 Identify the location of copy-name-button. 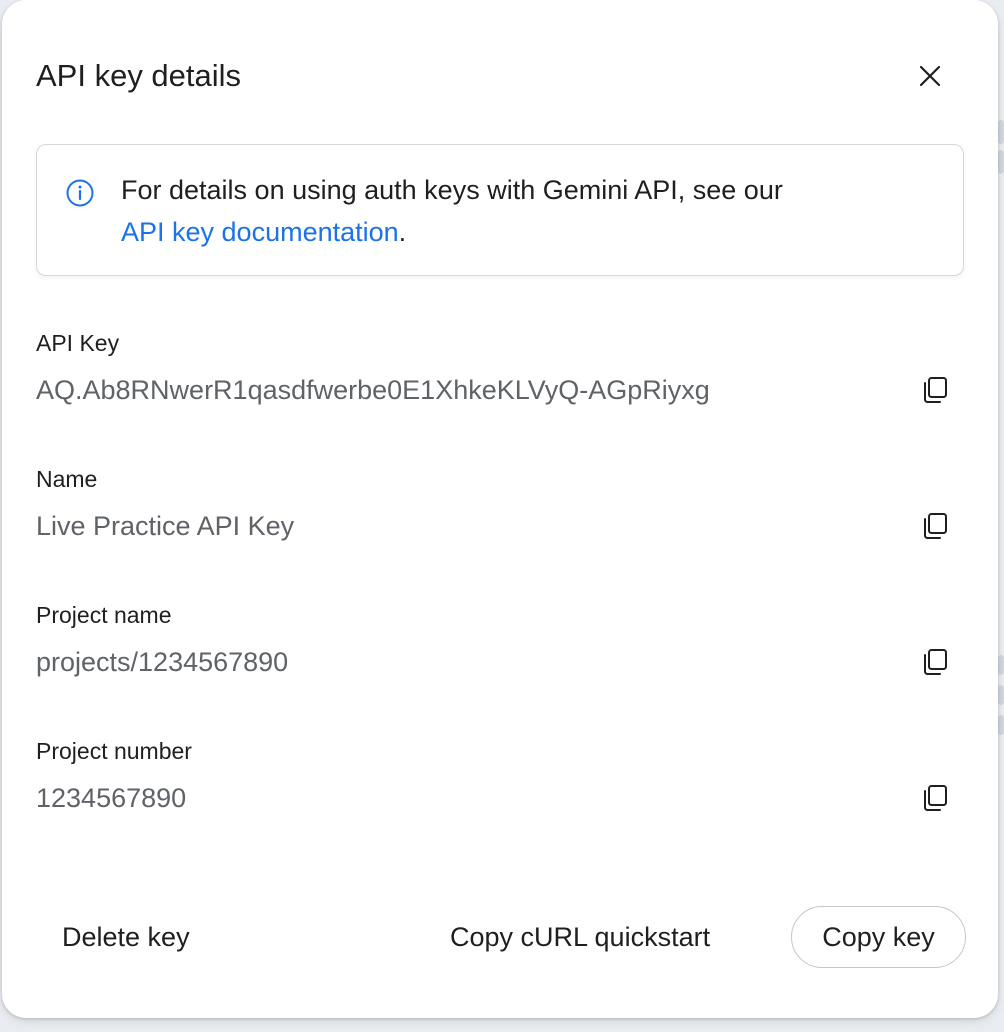
(935, 526).